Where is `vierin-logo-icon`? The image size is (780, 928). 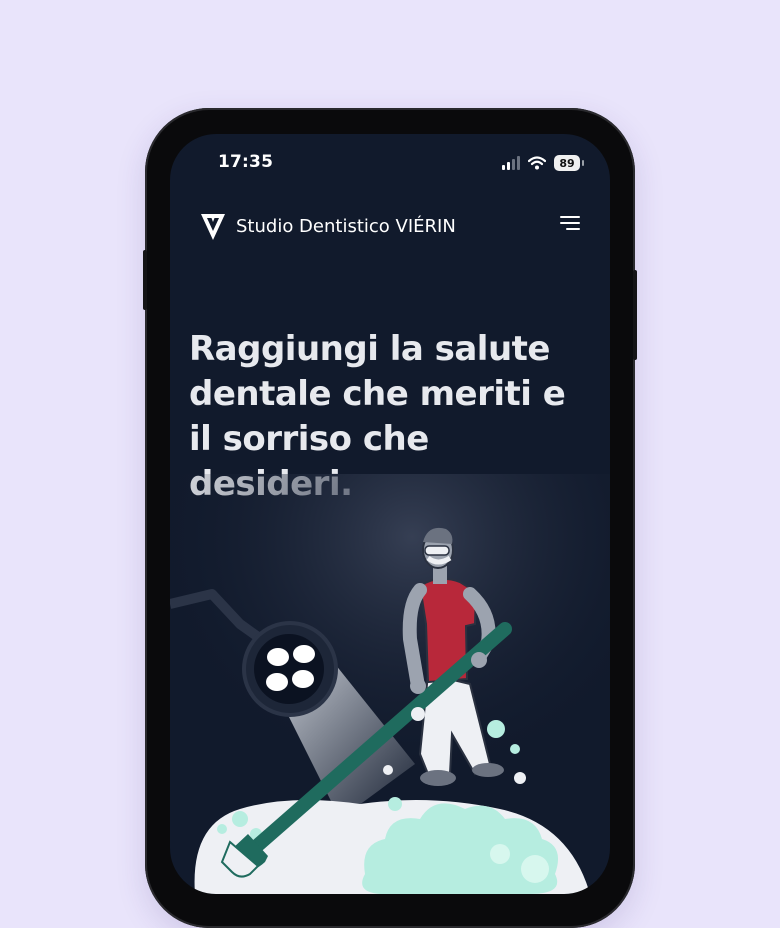
vierin-logo-icon is located at coordinates (213, 227).